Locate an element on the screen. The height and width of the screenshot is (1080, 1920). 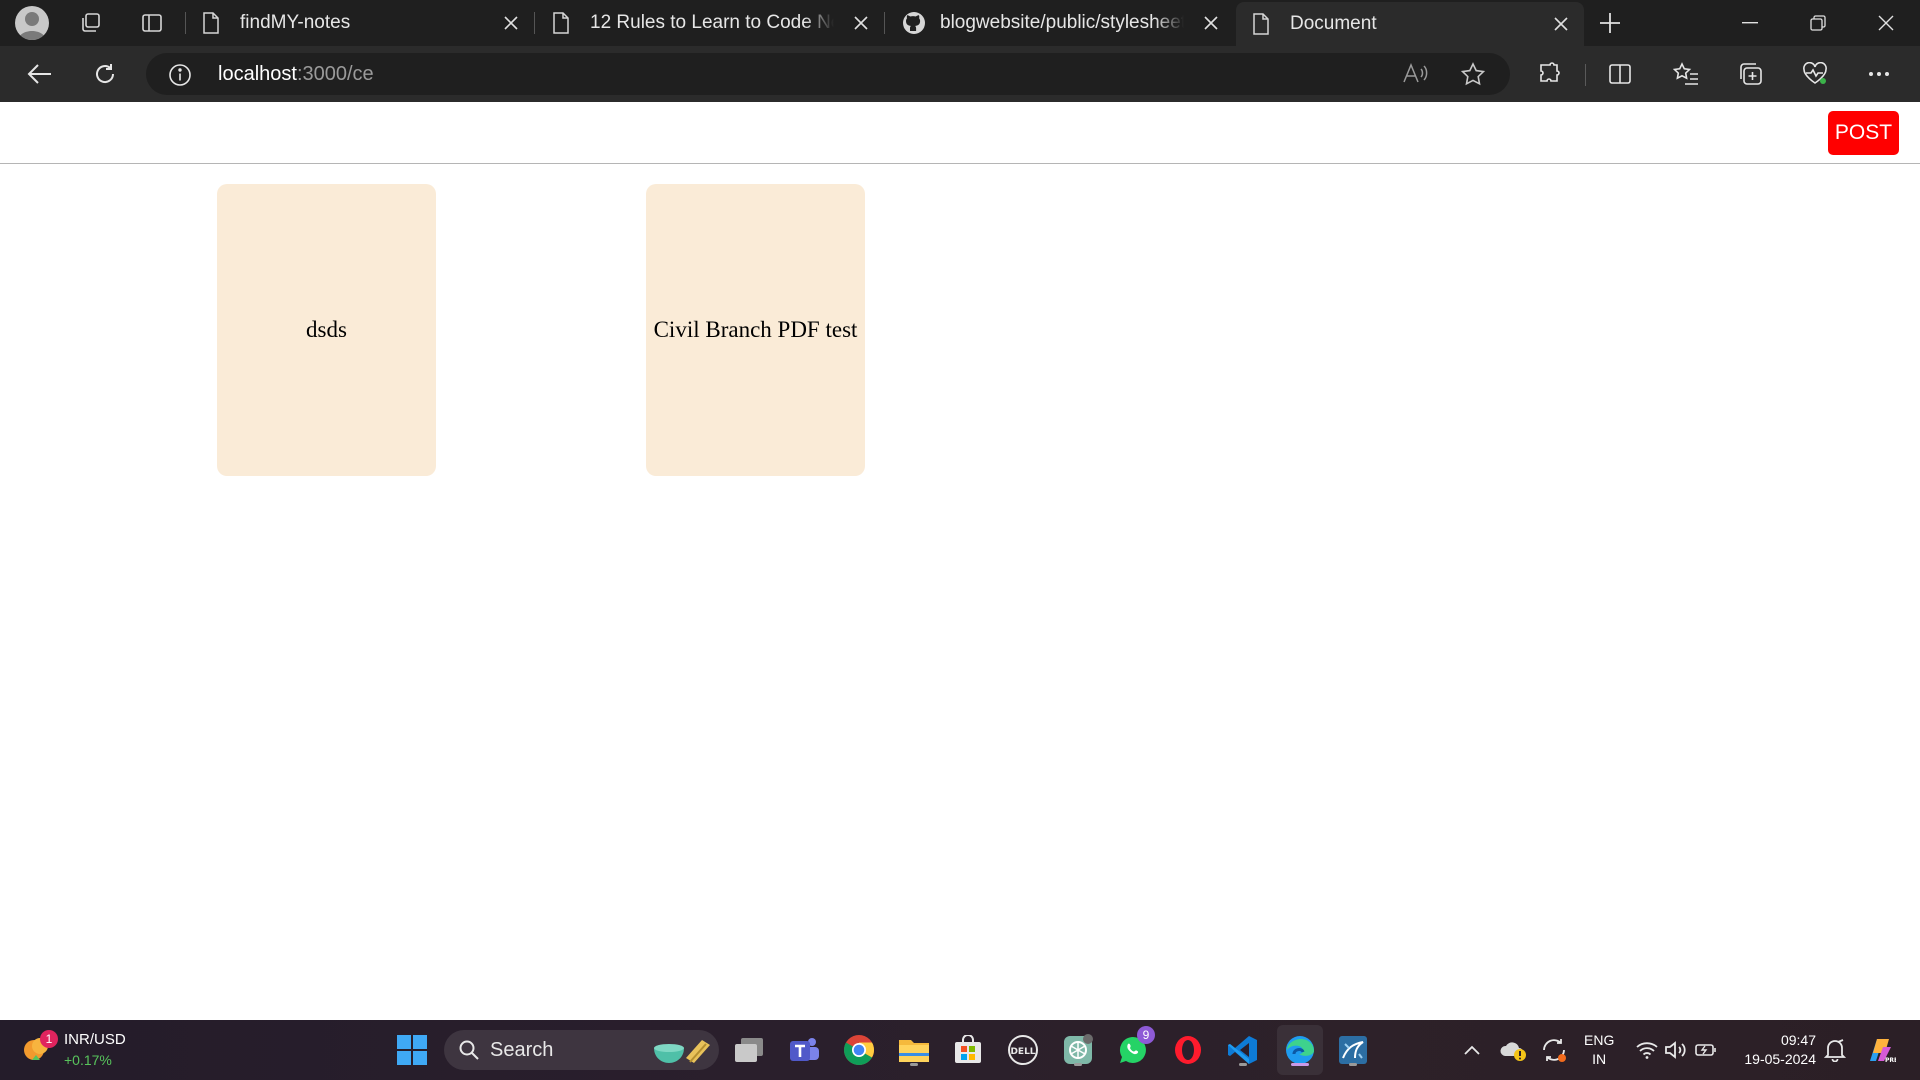
volume-icon is located at coordinates (1676, 1050).